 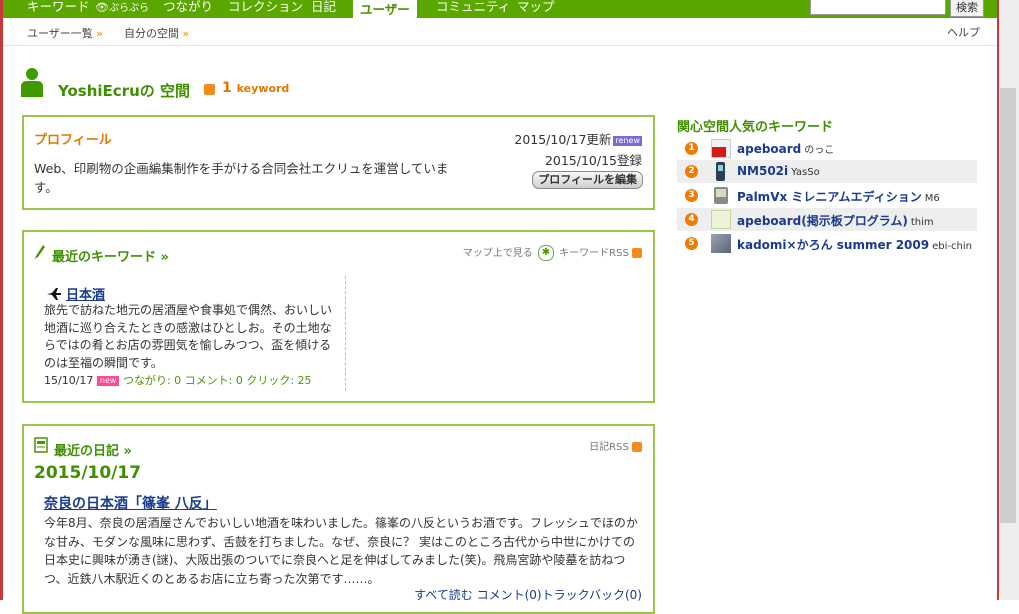 What do you see at coordinates (627, 140) in the screenshot?
I see `renew-badge: renew` at bounding box center [627, 140].